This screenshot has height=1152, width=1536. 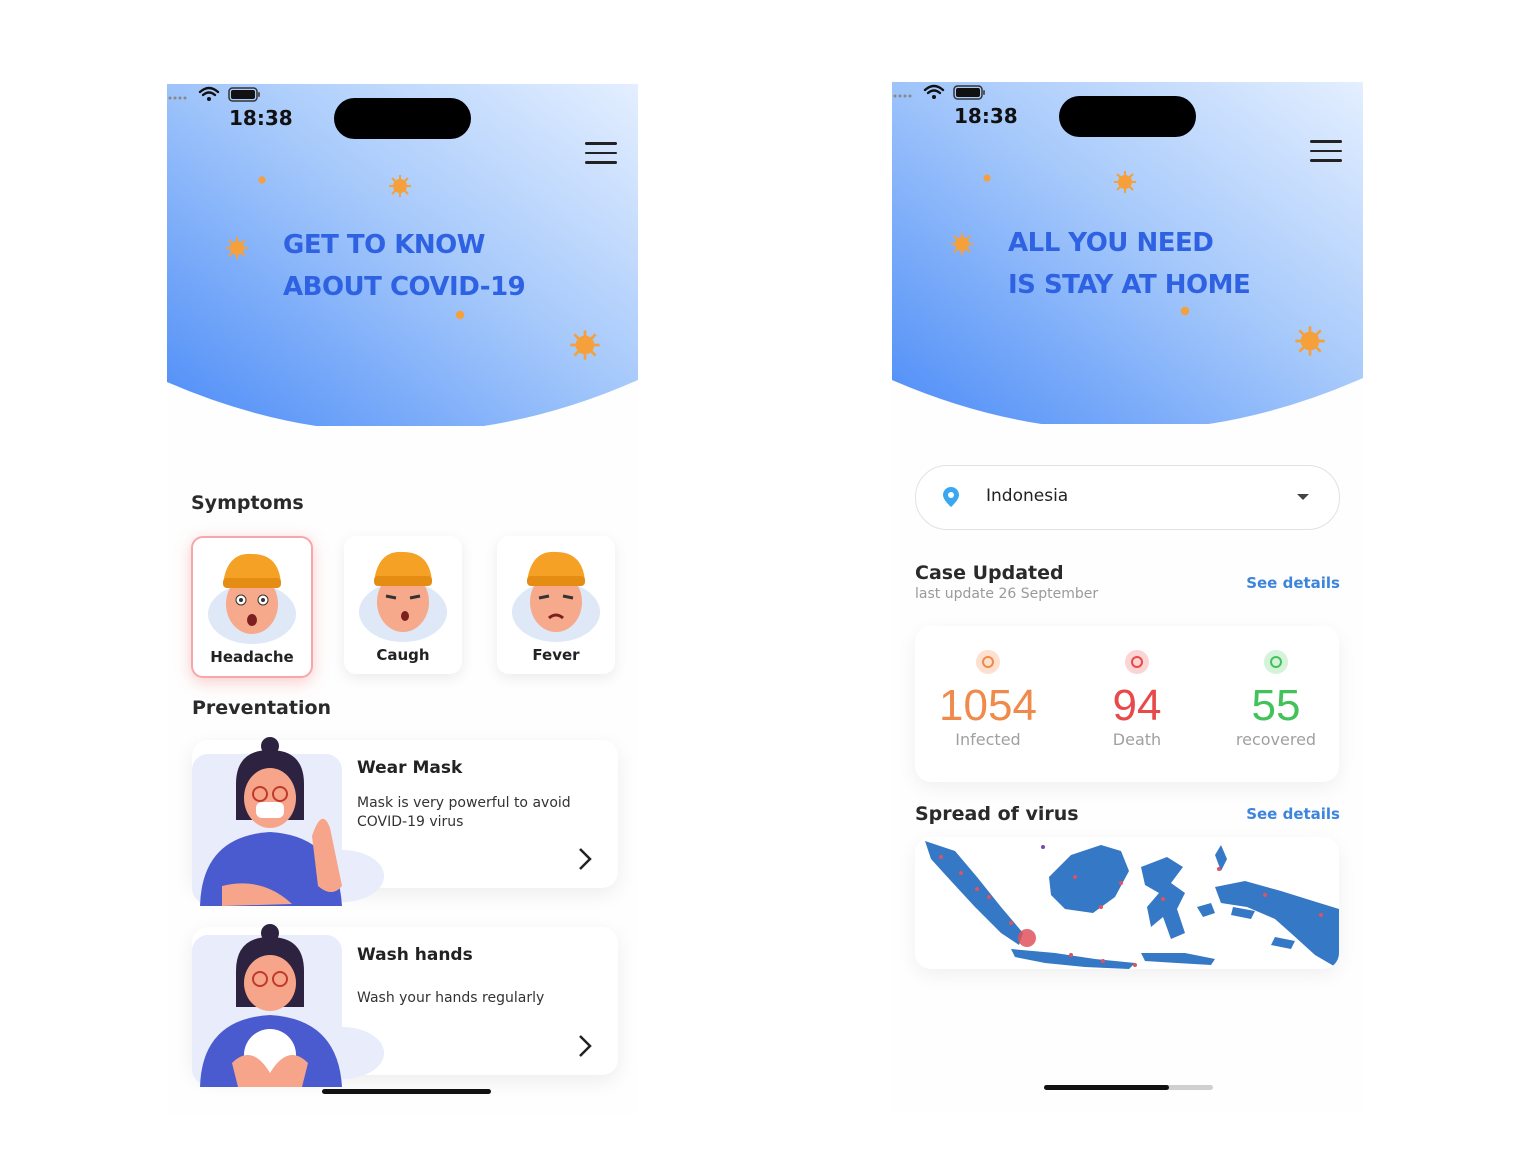 What do you see at coordinates (1276, 739) in the screenshot?
I see `stat-label: recovered` at bounding box center [1276, 739].